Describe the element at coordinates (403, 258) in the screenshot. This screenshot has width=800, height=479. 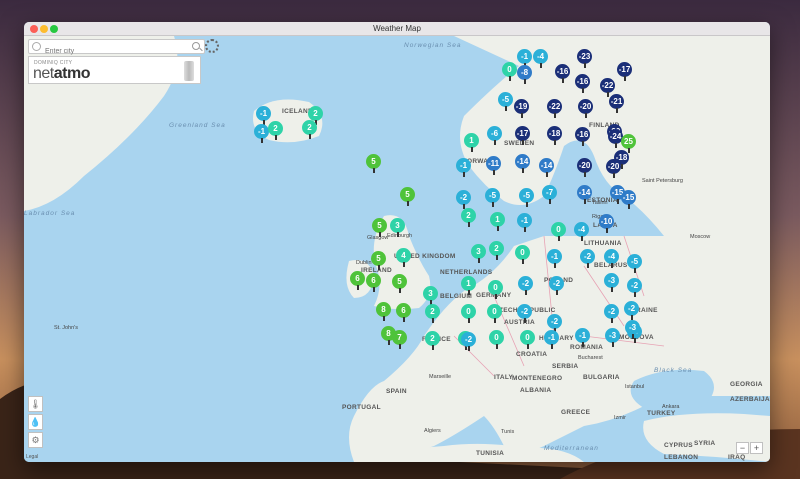
I see `temperature-marker: 4` at that location.